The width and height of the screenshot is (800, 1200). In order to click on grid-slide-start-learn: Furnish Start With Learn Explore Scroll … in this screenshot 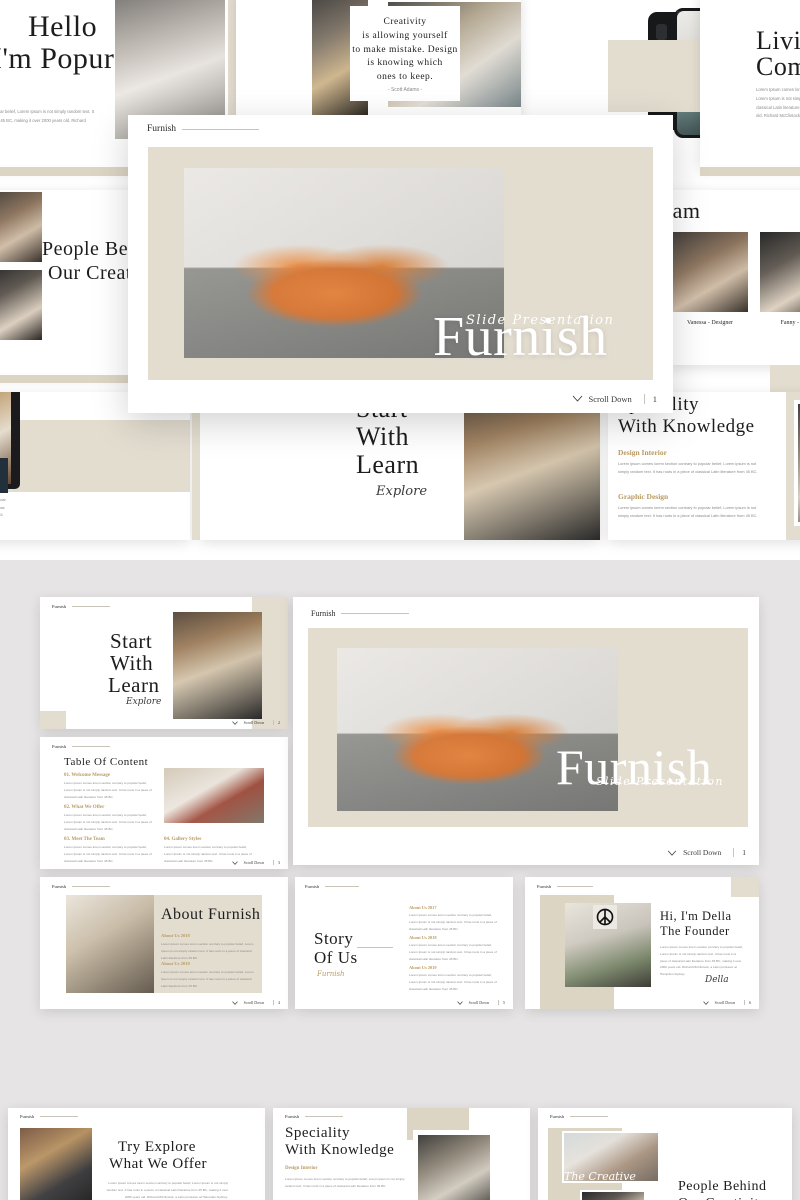, I will do `click(164, 663)`.